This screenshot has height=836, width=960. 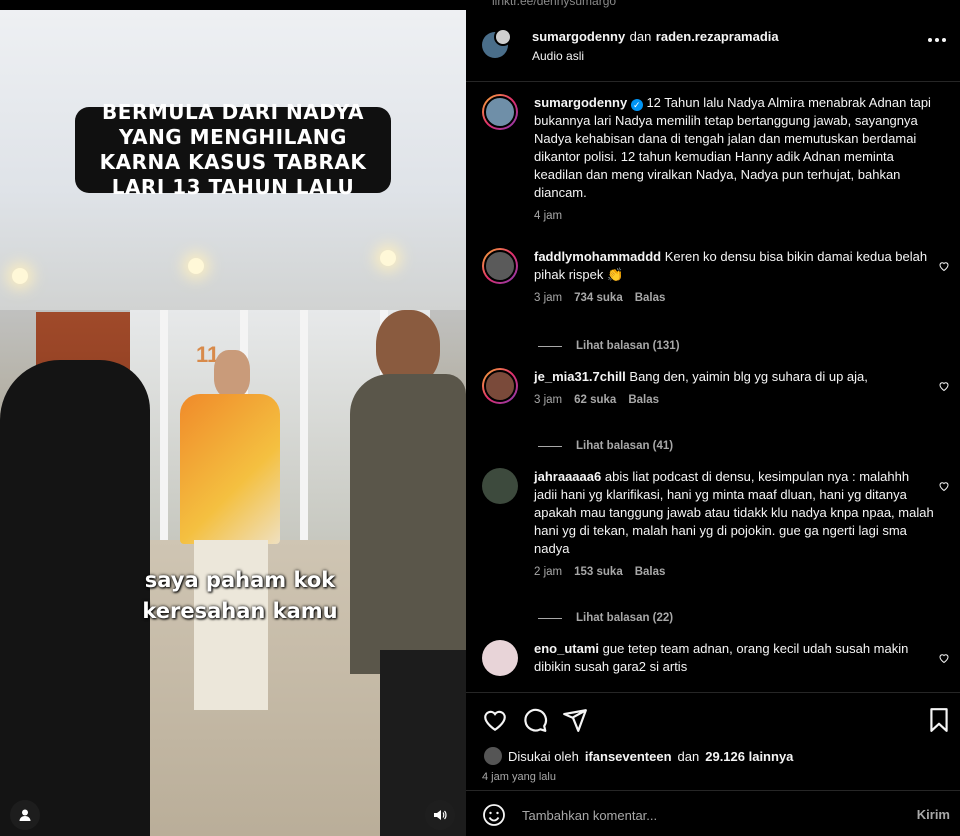 I want to click on view-replies-label: Lihat balasan (131), so click(x=628, y=346).